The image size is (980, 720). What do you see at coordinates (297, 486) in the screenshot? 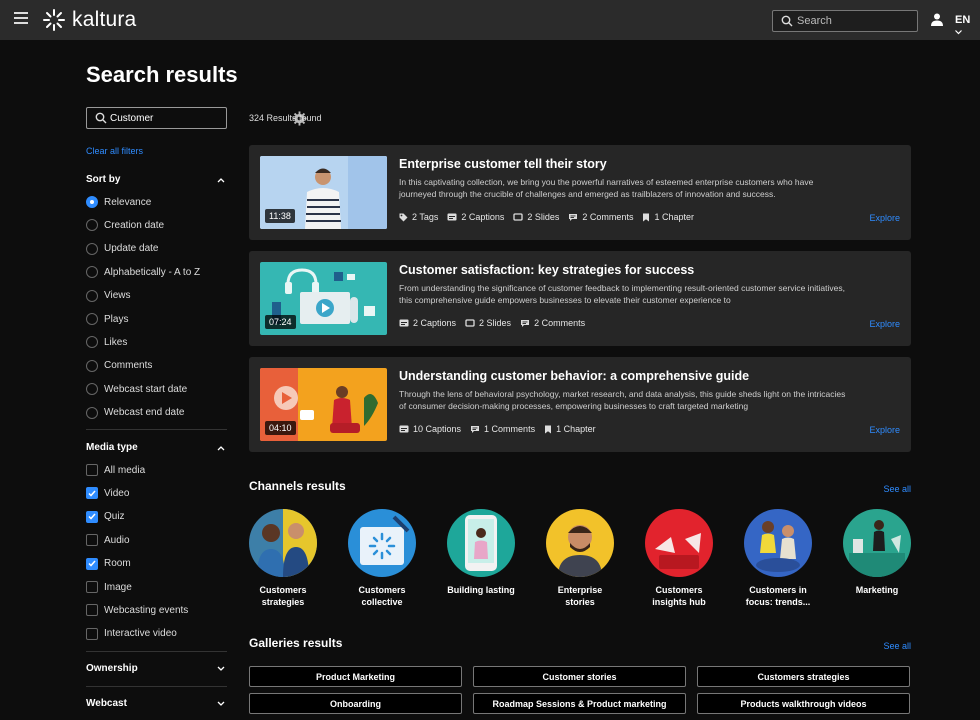
I see `channels-title: Channels results` at bounding box center [297, 486].